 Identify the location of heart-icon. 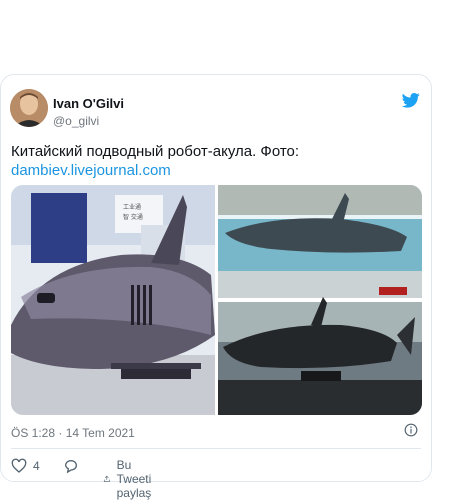
(19, 465).